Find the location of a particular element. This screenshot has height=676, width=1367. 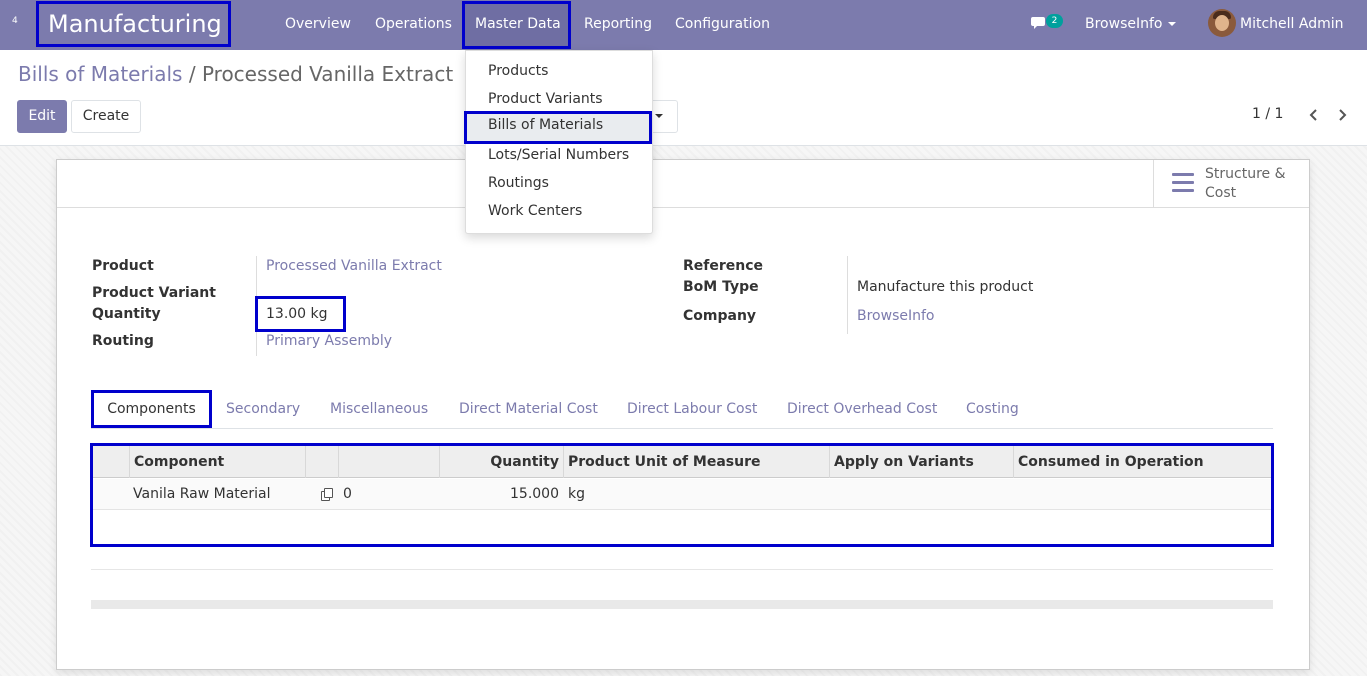

col-quantity: Quantity is located at coordinates (501, 462).